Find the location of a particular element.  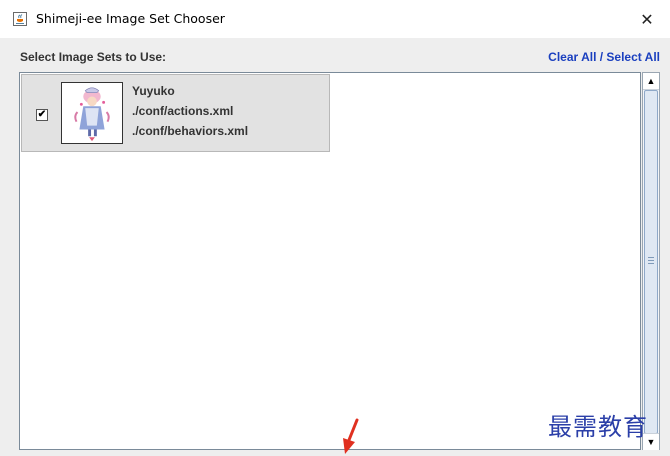

scroll-thumb is located at coordinates (651, 262).